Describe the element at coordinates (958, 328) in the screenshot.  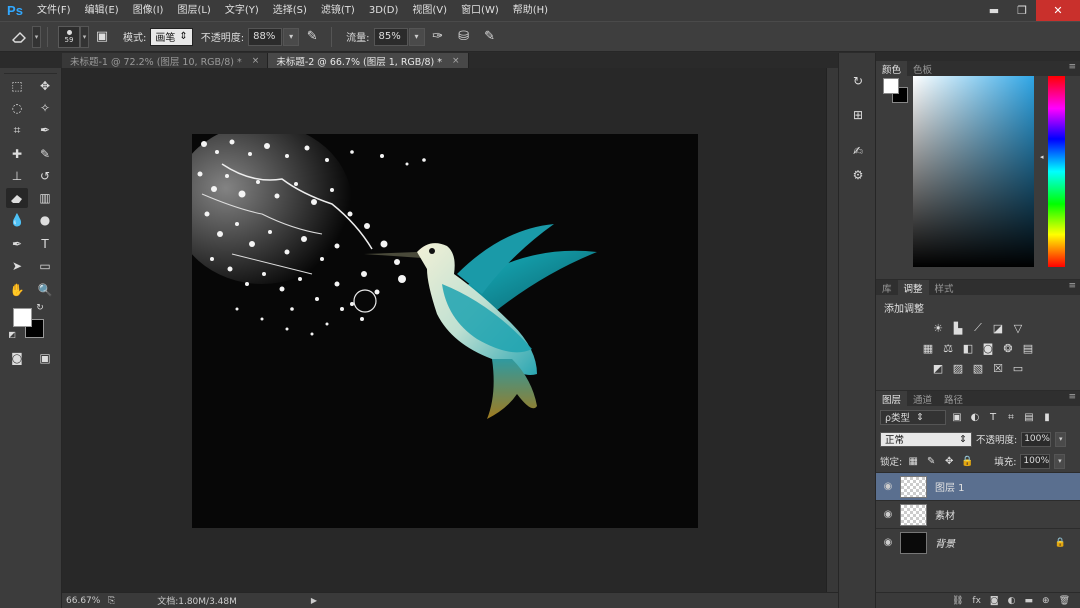
I see `levels-icon: ▙` at that location.